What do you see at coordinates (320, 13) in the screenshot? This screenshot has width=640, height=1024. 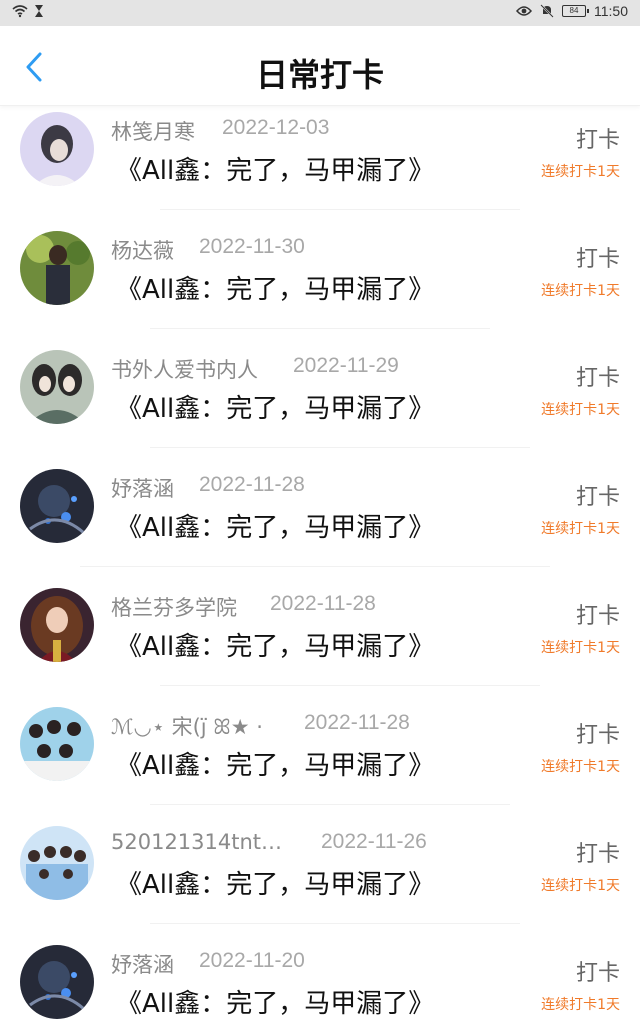 I see `status-bar: 84 11:50` at bounding box center [320, 13].